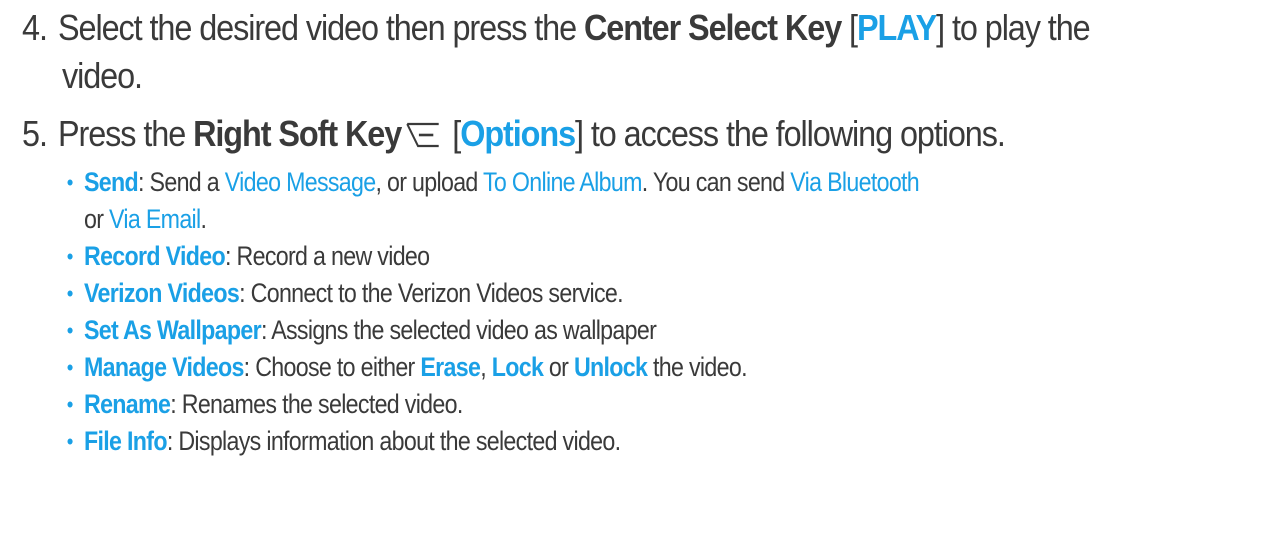 This screenshot has height=535, width=1269. I want to click on send-via-bluetooth: Via Bluetooth, so click(855, 182).